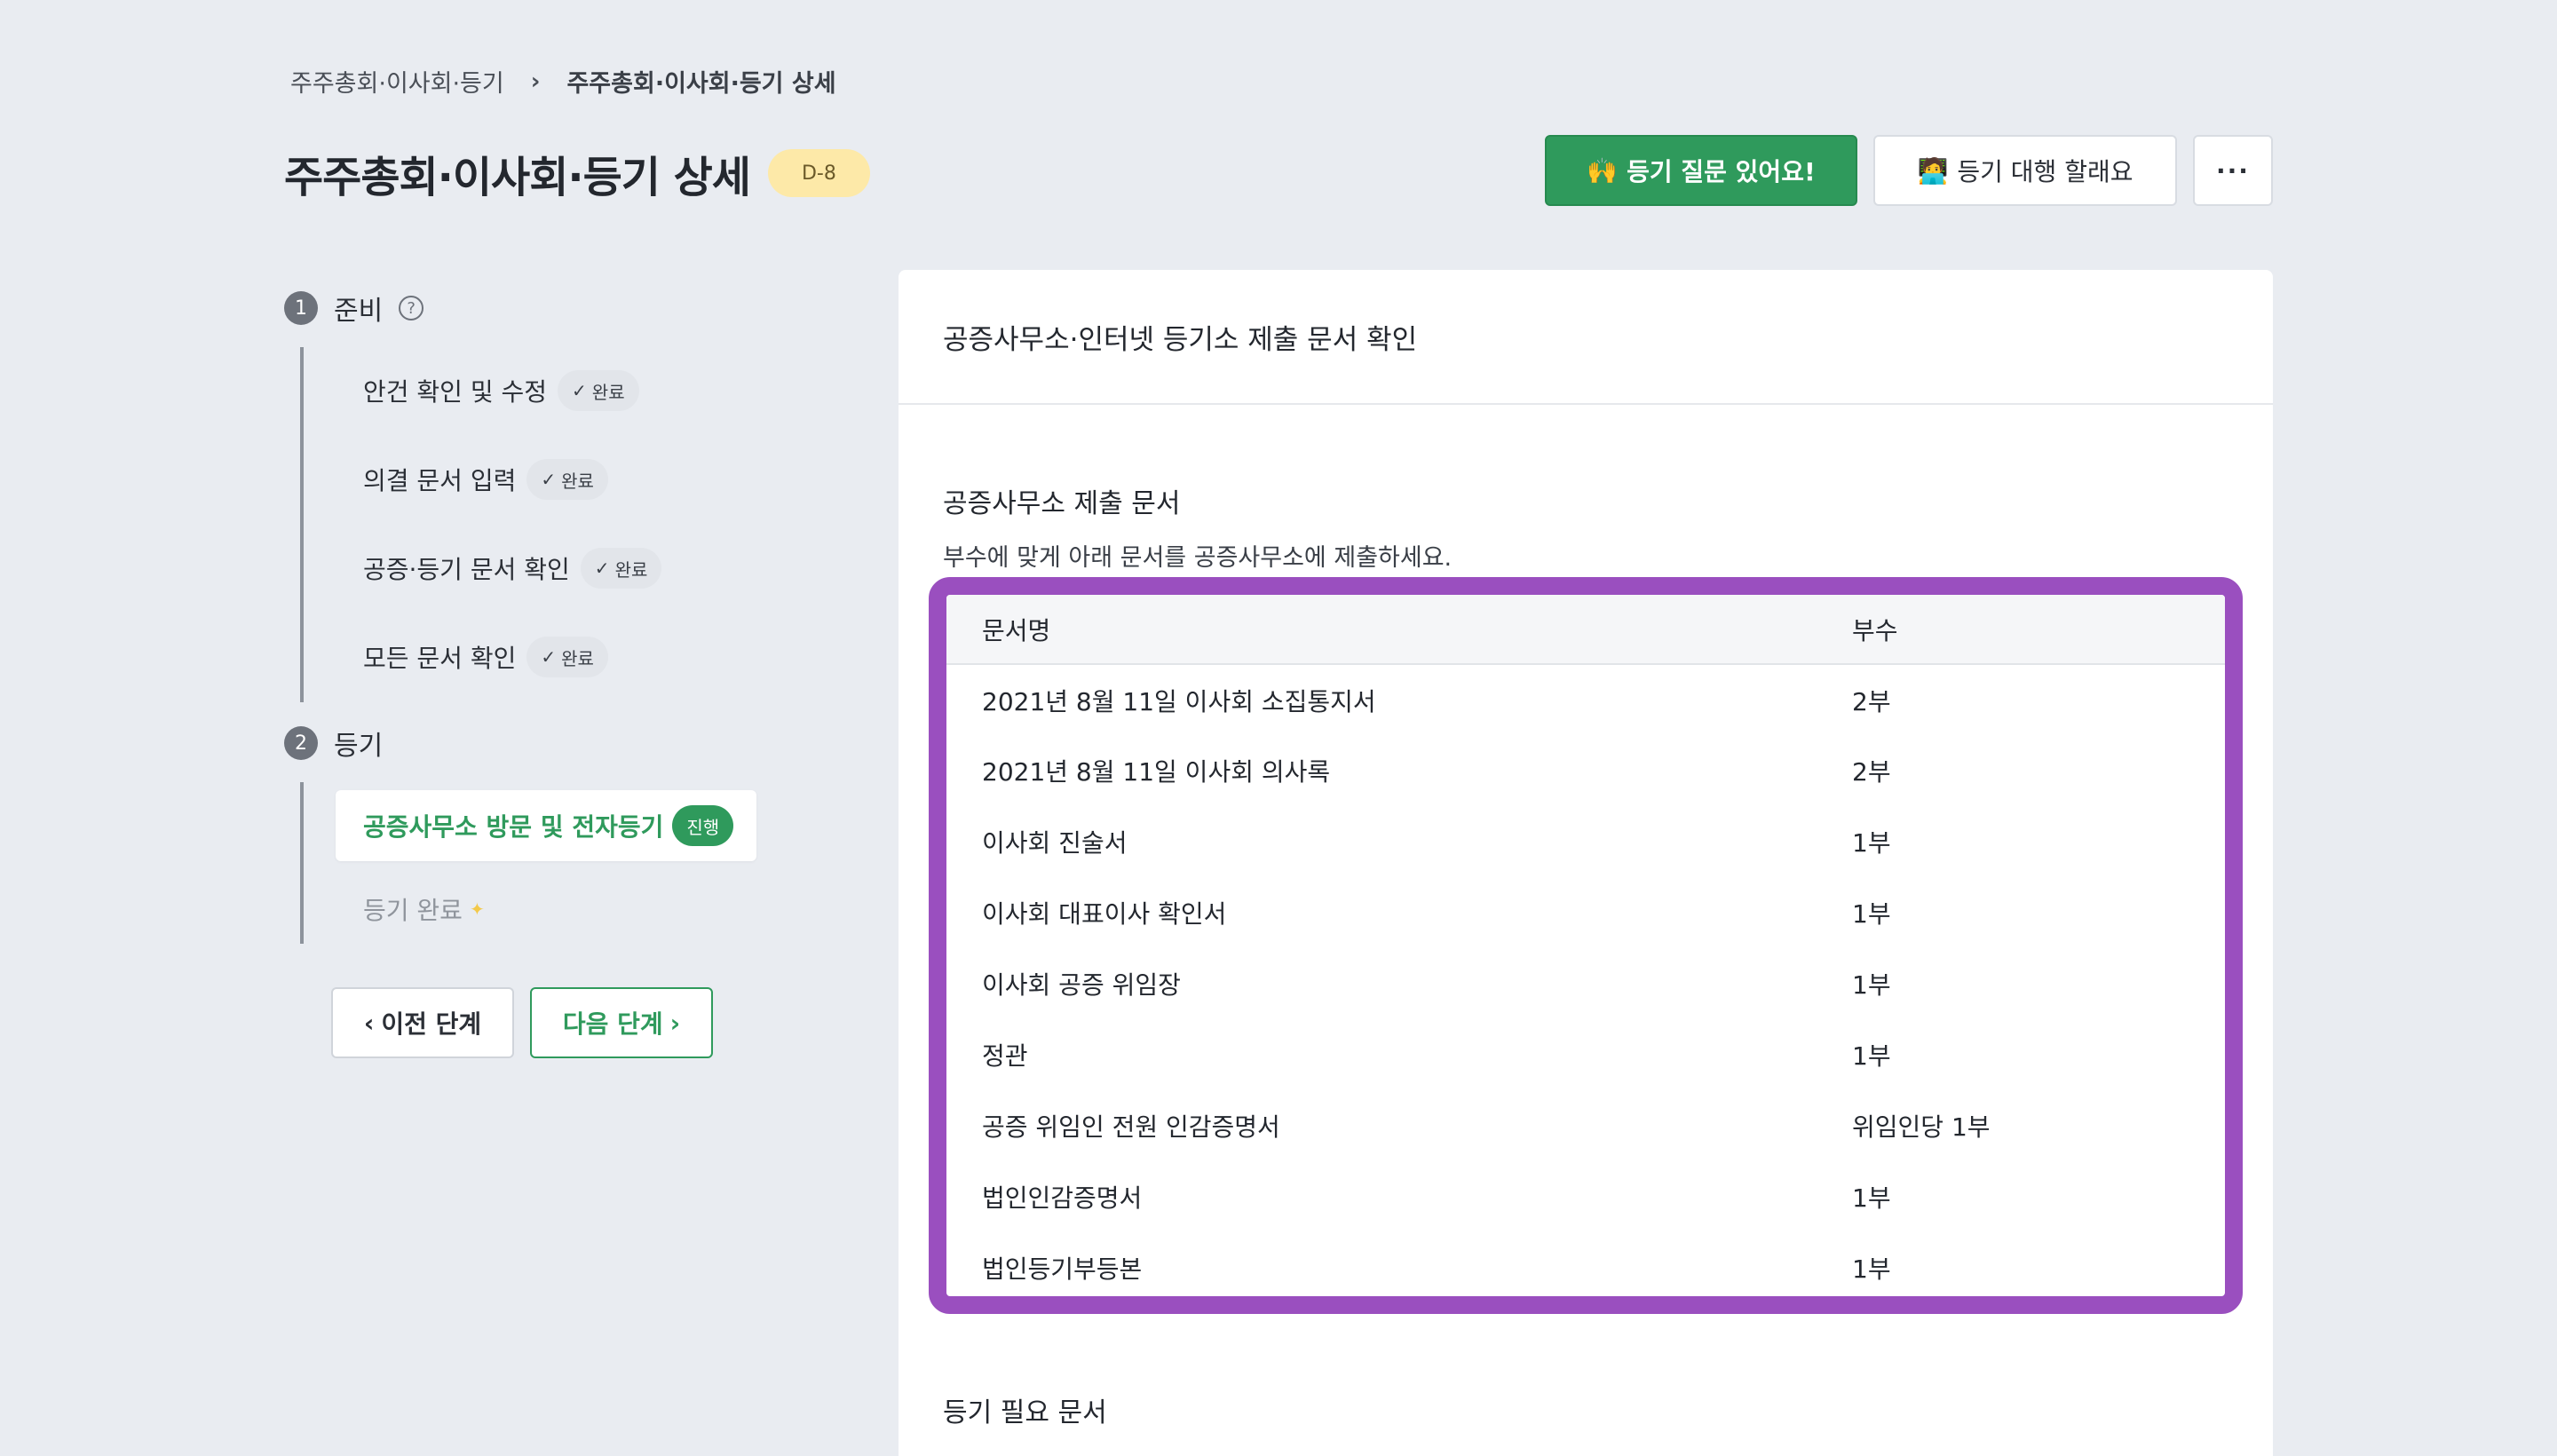  I want to click on next-step-label: 다음 단계, so click(612, 1024).